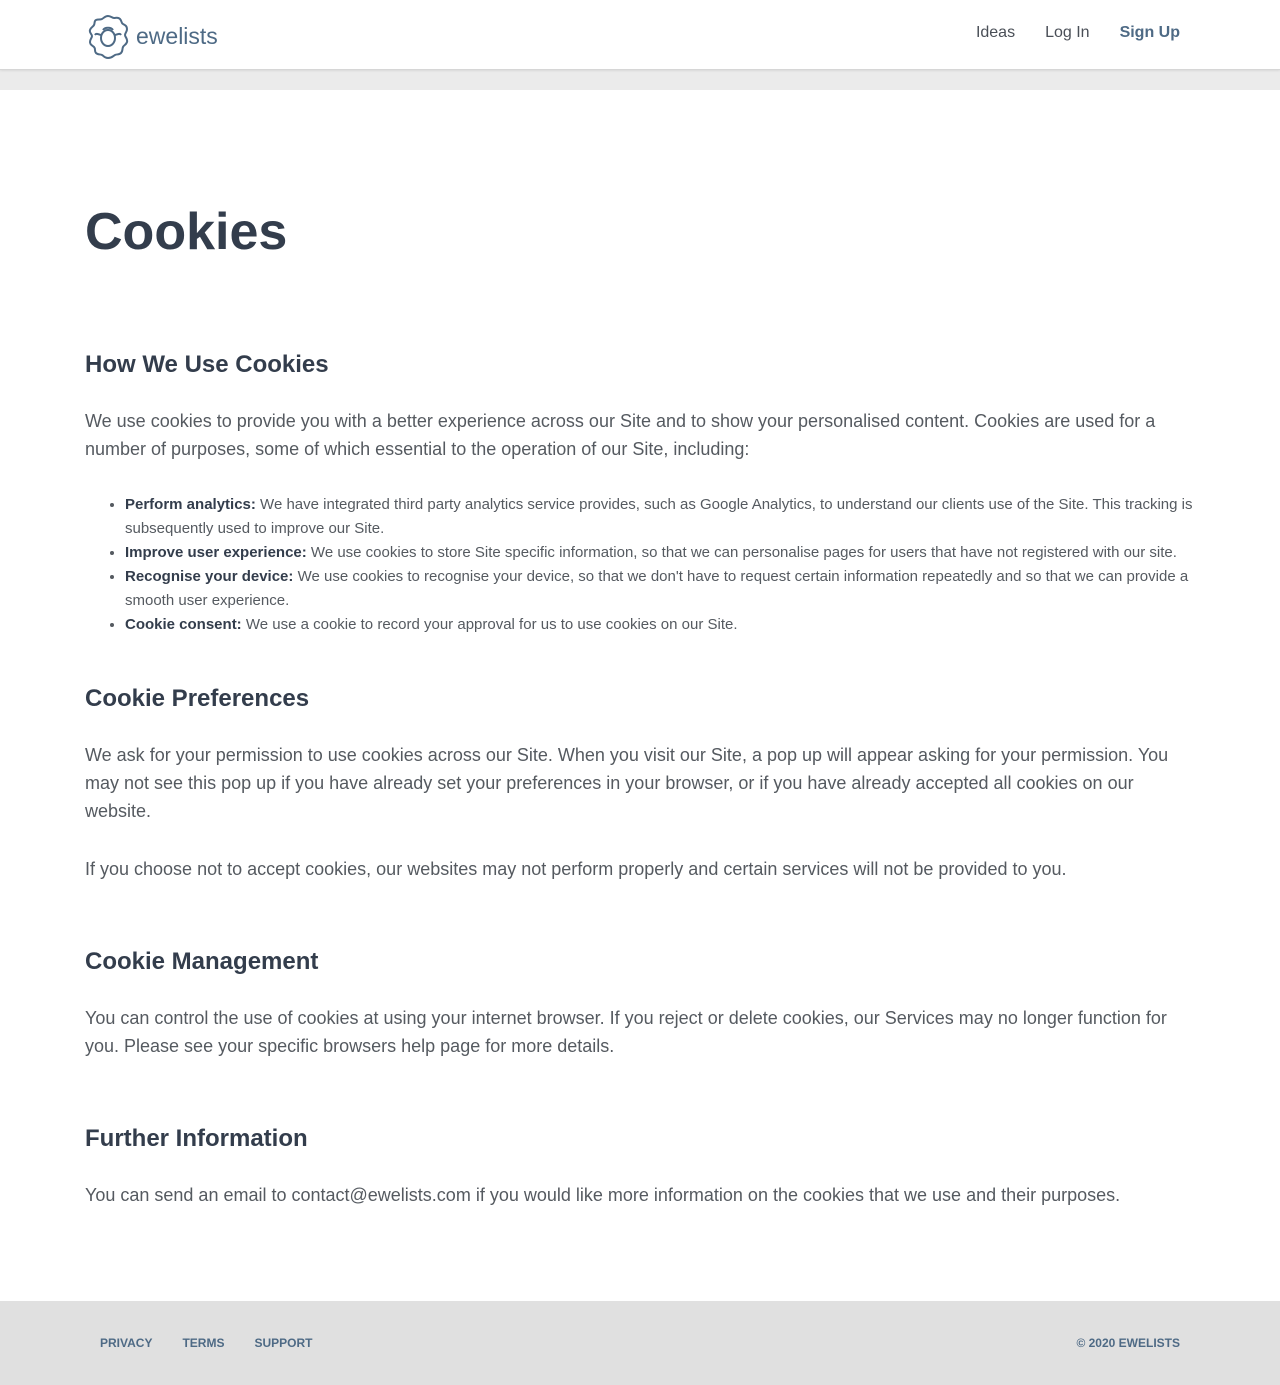 The height and width of the screenshot is (1385, 1280). Describe the element at coordinates (283, 1343) in the screenshot. I see `footer-link-support: SUPPORT` at that location.